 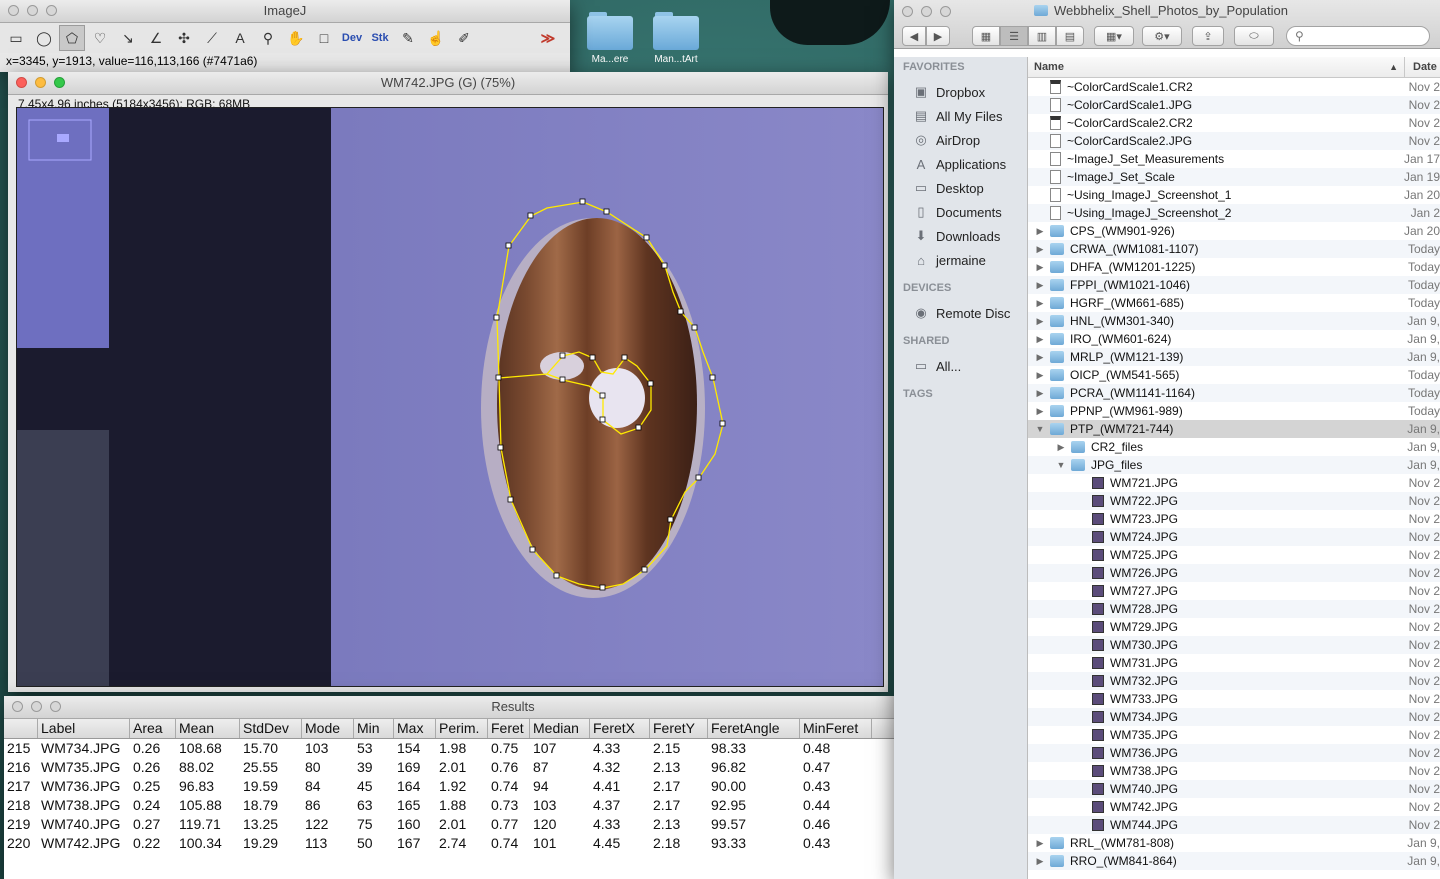 What do you see at coordinates (836, 728) in the screenshot?
I see `column-header: MinFeret` at bounding box center [836, 728].